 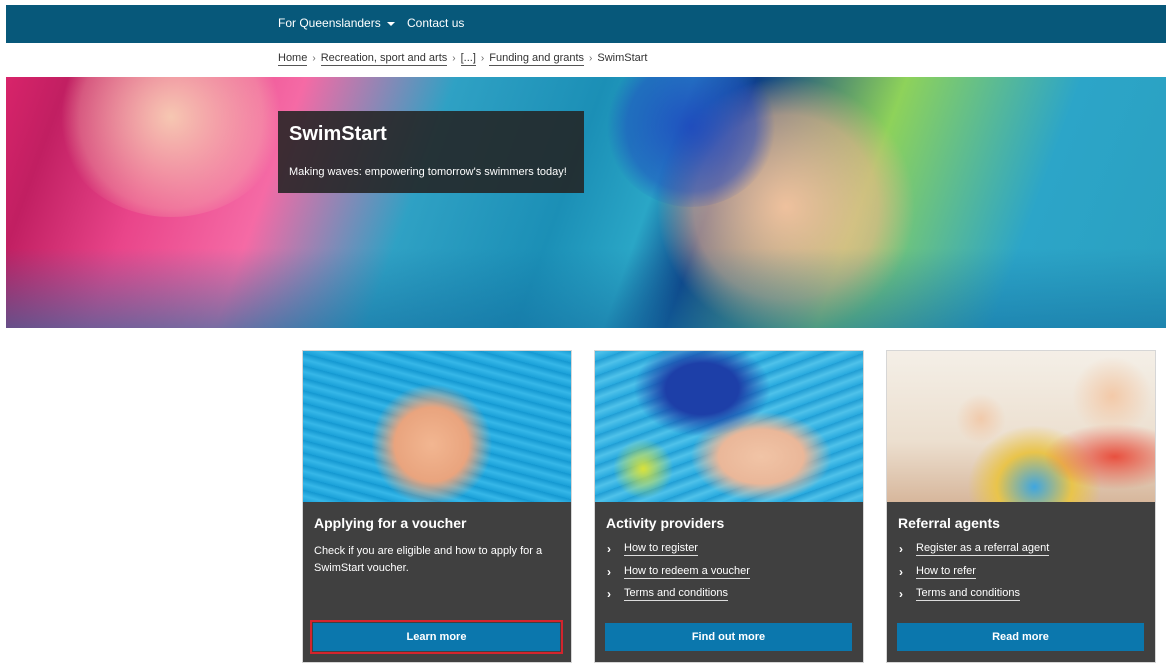 What do you see at coordinates (622, 58) in the screenshot?
I see `breadcrumb-current: SwimStart` at bounding box center [622, 58].